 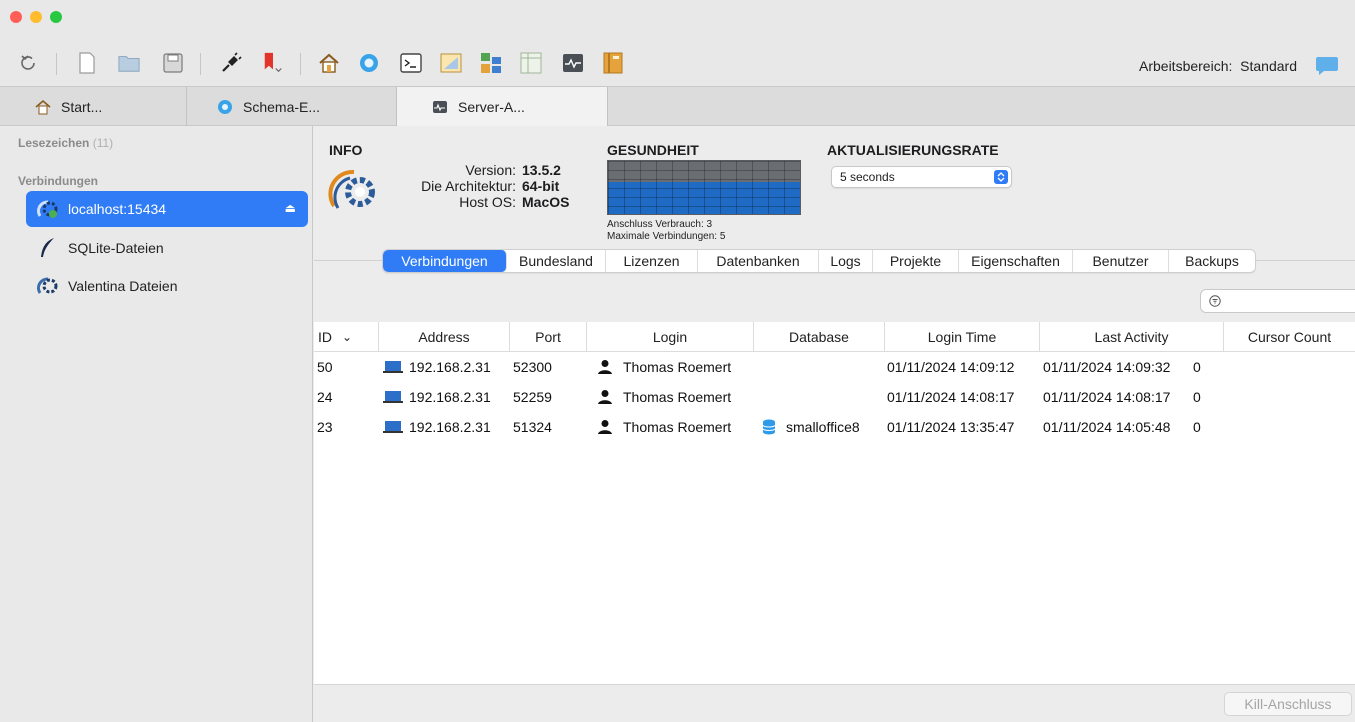 I want to click on column-label: ID, so click(x=325, y=337).